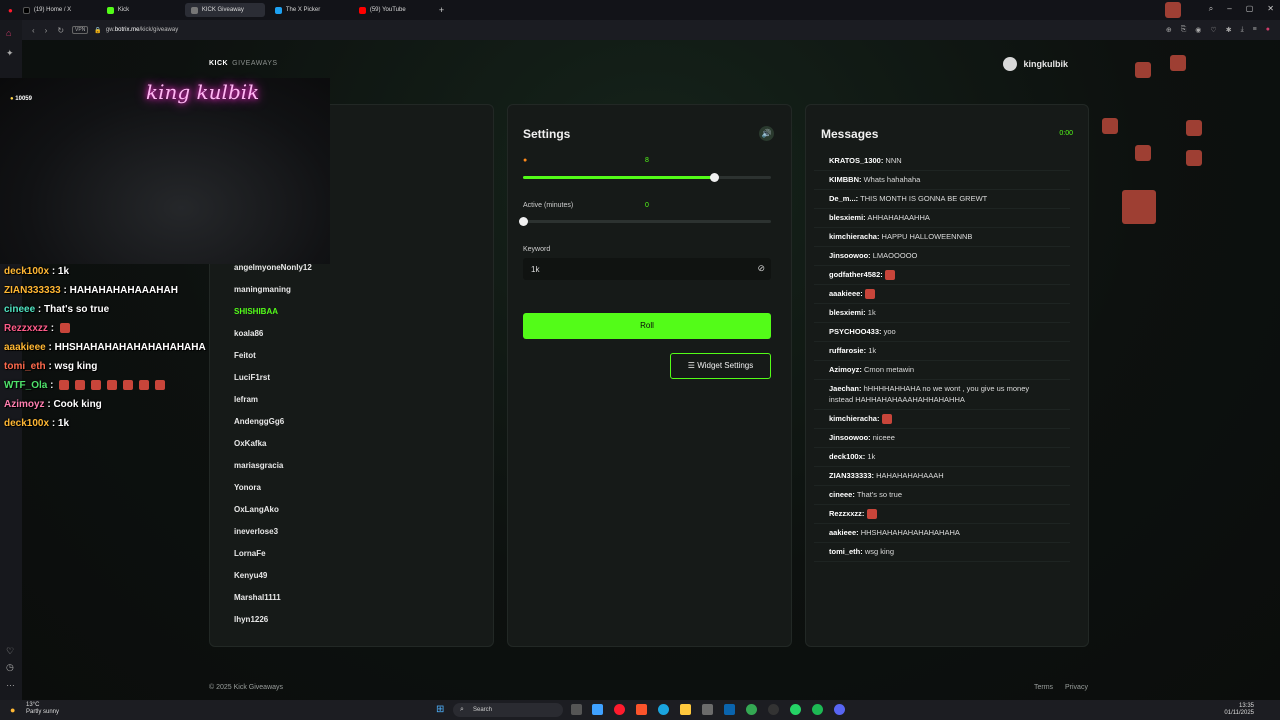 Image resolution: width=1280 pixels, height=720 pixels. Describe the element at coordinates (766, 133) in the screenshot. I see `sound-toggle-icon: 🔊` at that location.